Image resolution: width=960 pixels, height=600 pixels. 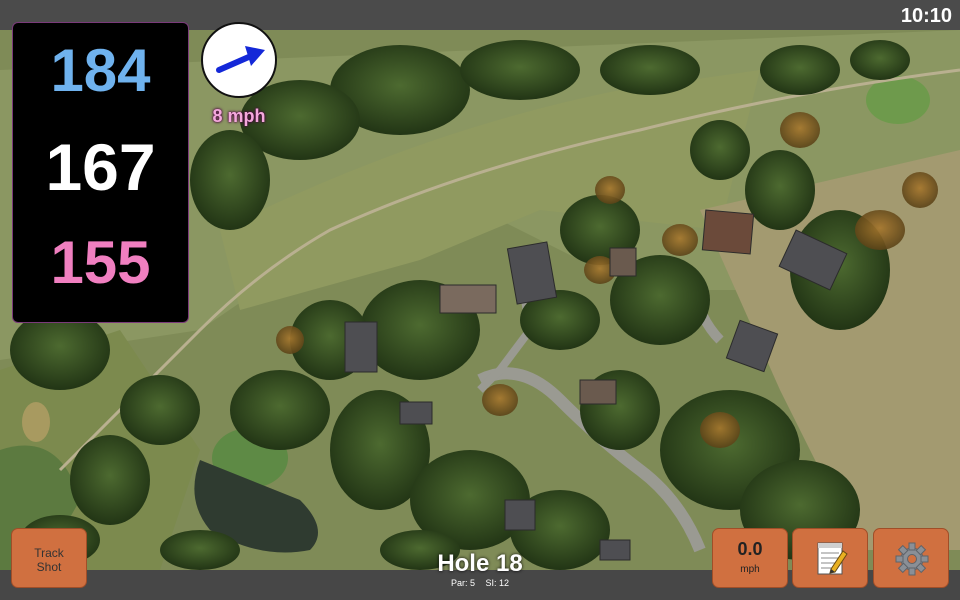 I want to click on gear-icon, so click(x=912, y=559).